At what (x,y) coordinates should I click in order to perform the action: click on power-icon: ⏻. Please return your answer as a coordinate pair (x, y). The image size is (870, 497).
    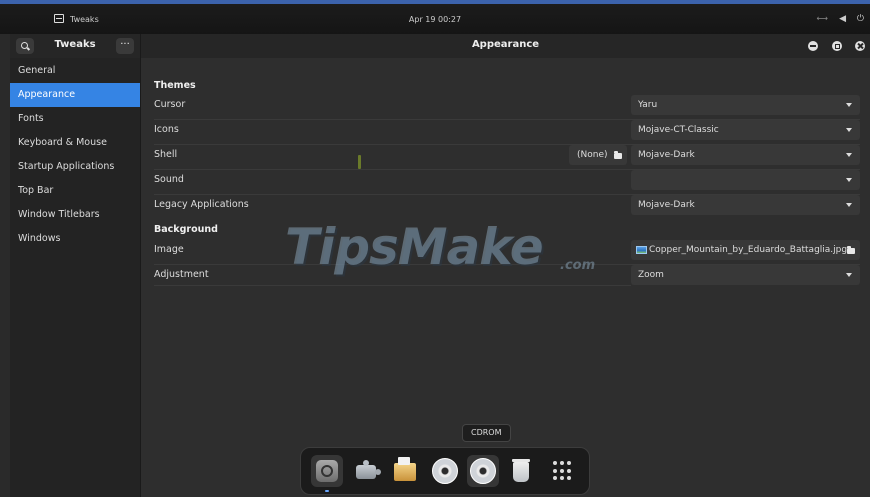
    Looking at the image, I should click on (860, 19).